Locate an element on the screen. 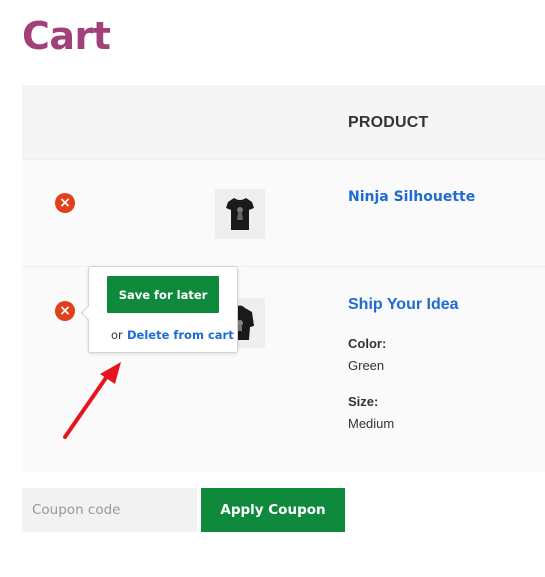 This screenshot has width=545, height=577. tshirt-icon is located at coordinates (240, 214).